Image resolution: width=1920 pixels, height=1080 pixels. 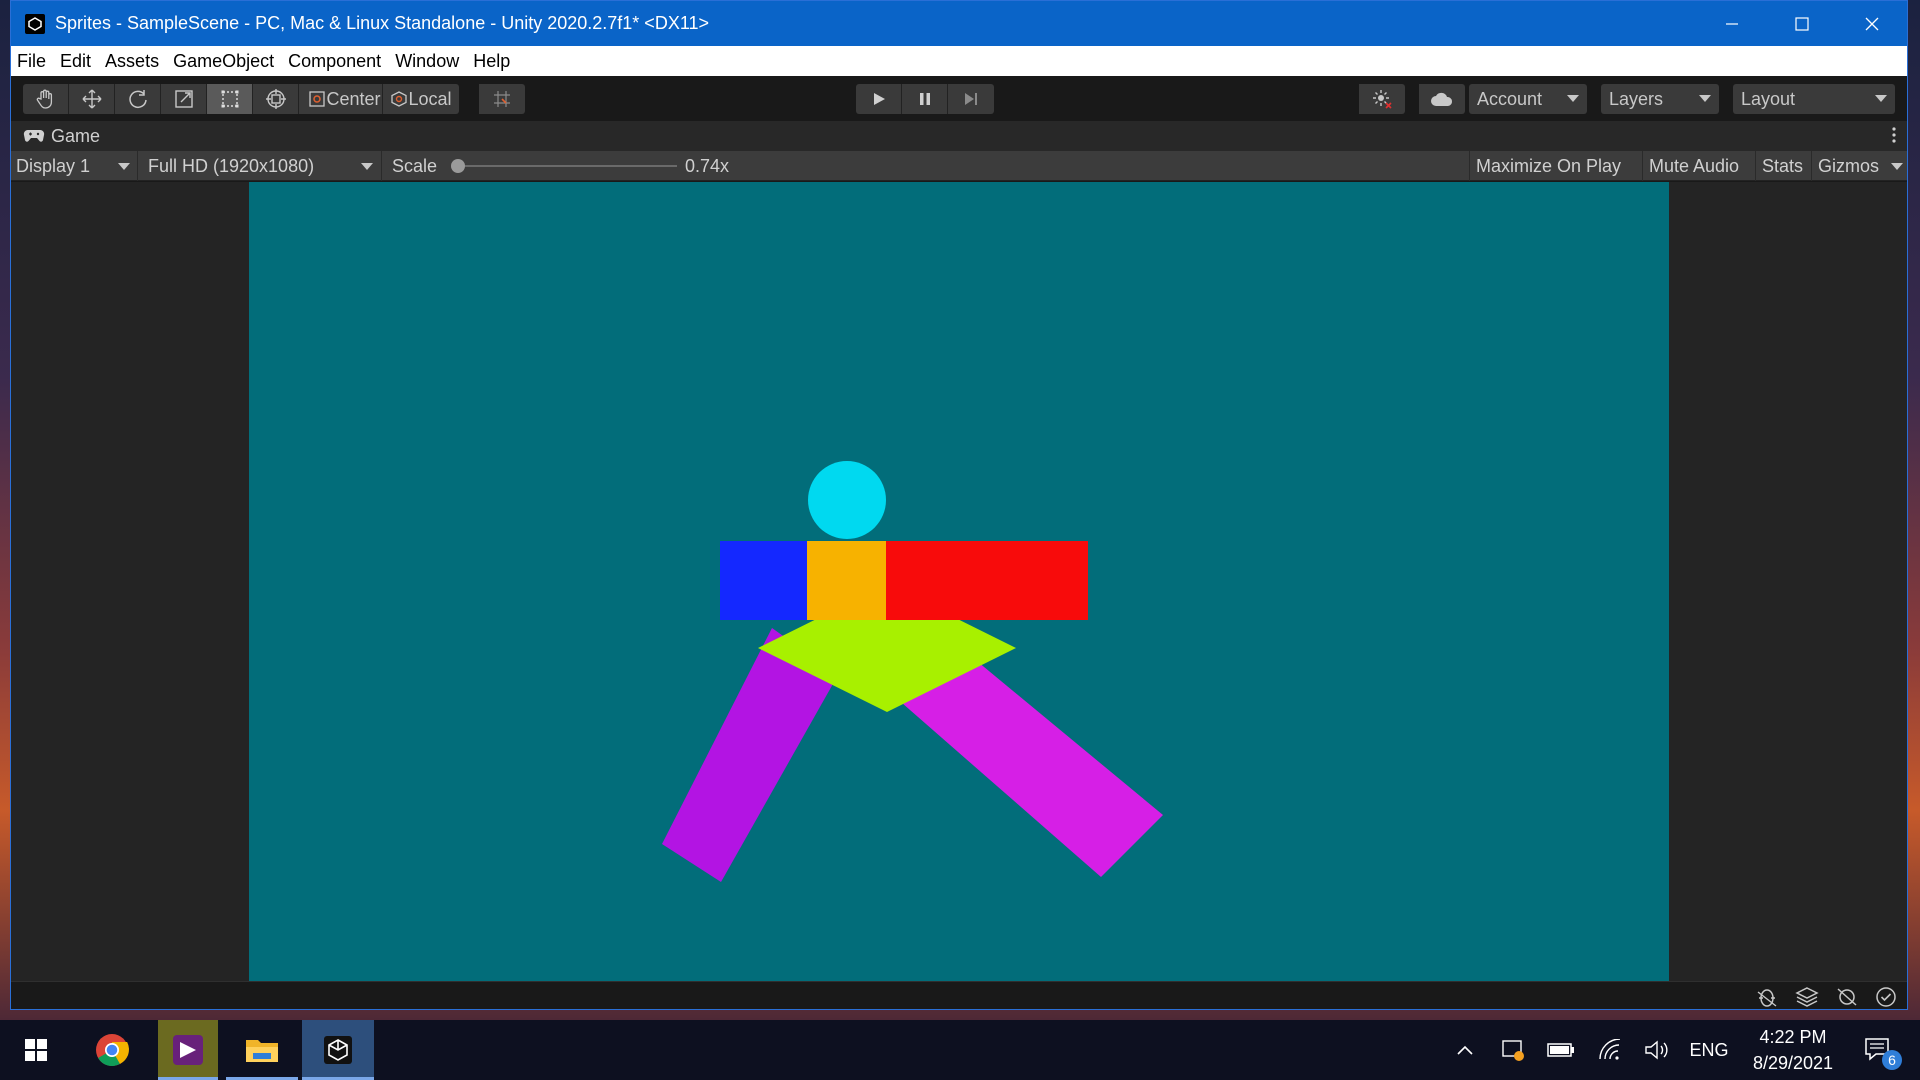 I want to click on rect-tool-icon, so click(x=229, y=99).